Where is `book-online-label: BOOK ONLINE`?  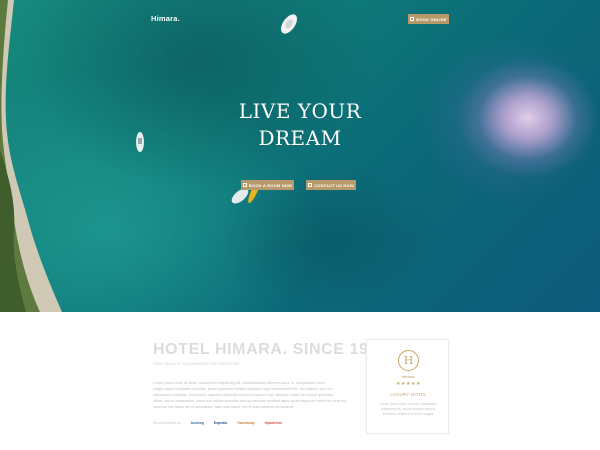 book-online-label: BOOK ONLINE is located at coordinates (431, 19).